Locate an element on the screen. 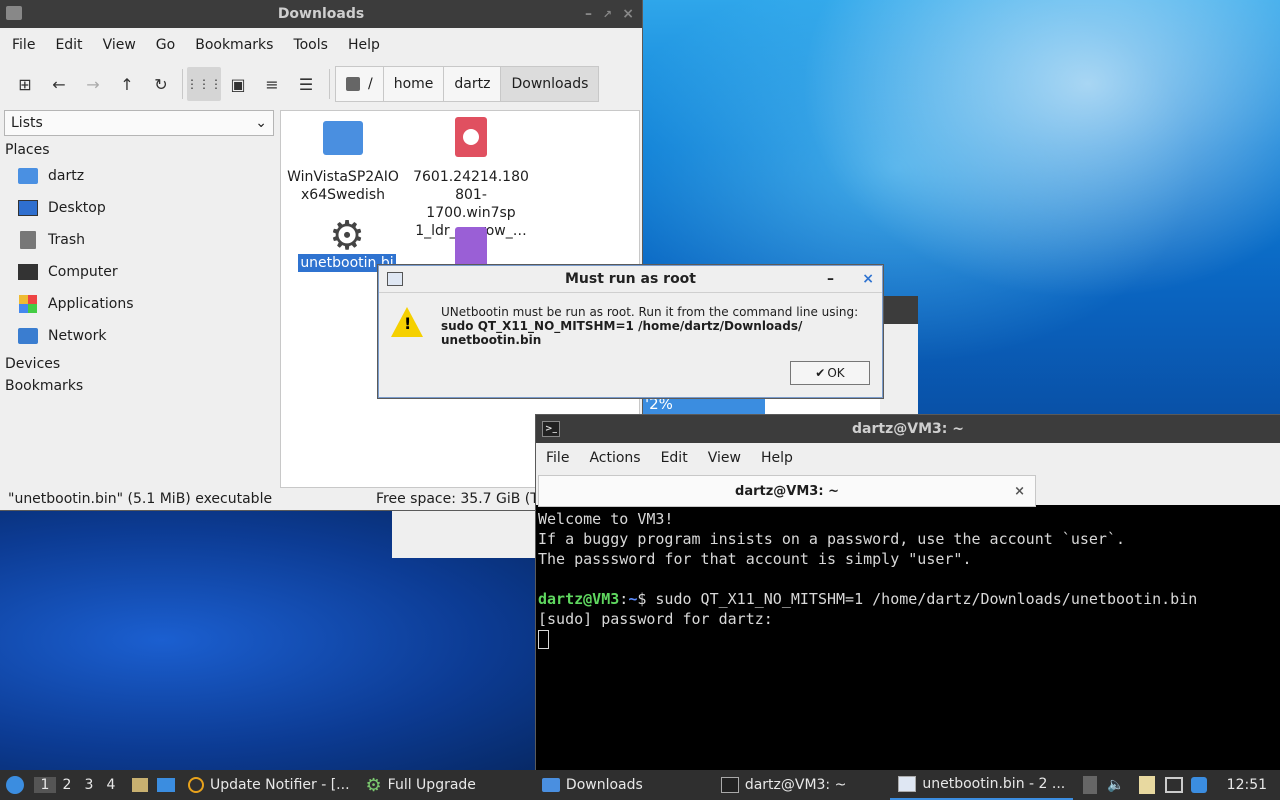  image-icon: ▣ is located at coordinates (238, 84).